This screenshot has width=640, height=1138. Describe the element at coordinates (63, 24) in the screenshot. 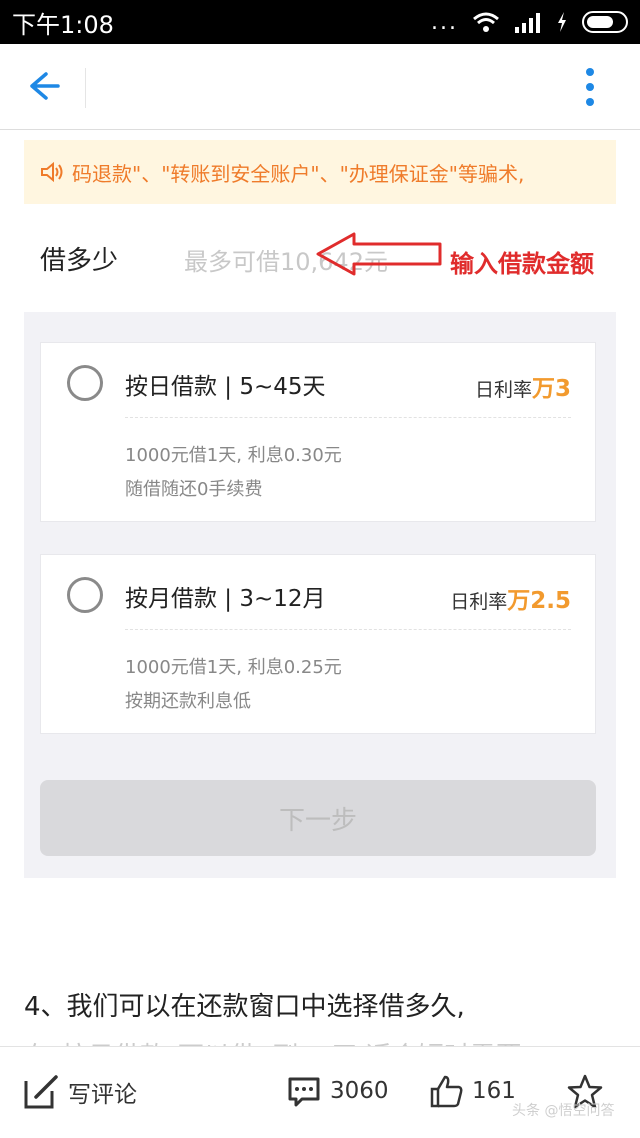

I see `status-time: 下午1:08` at that location.